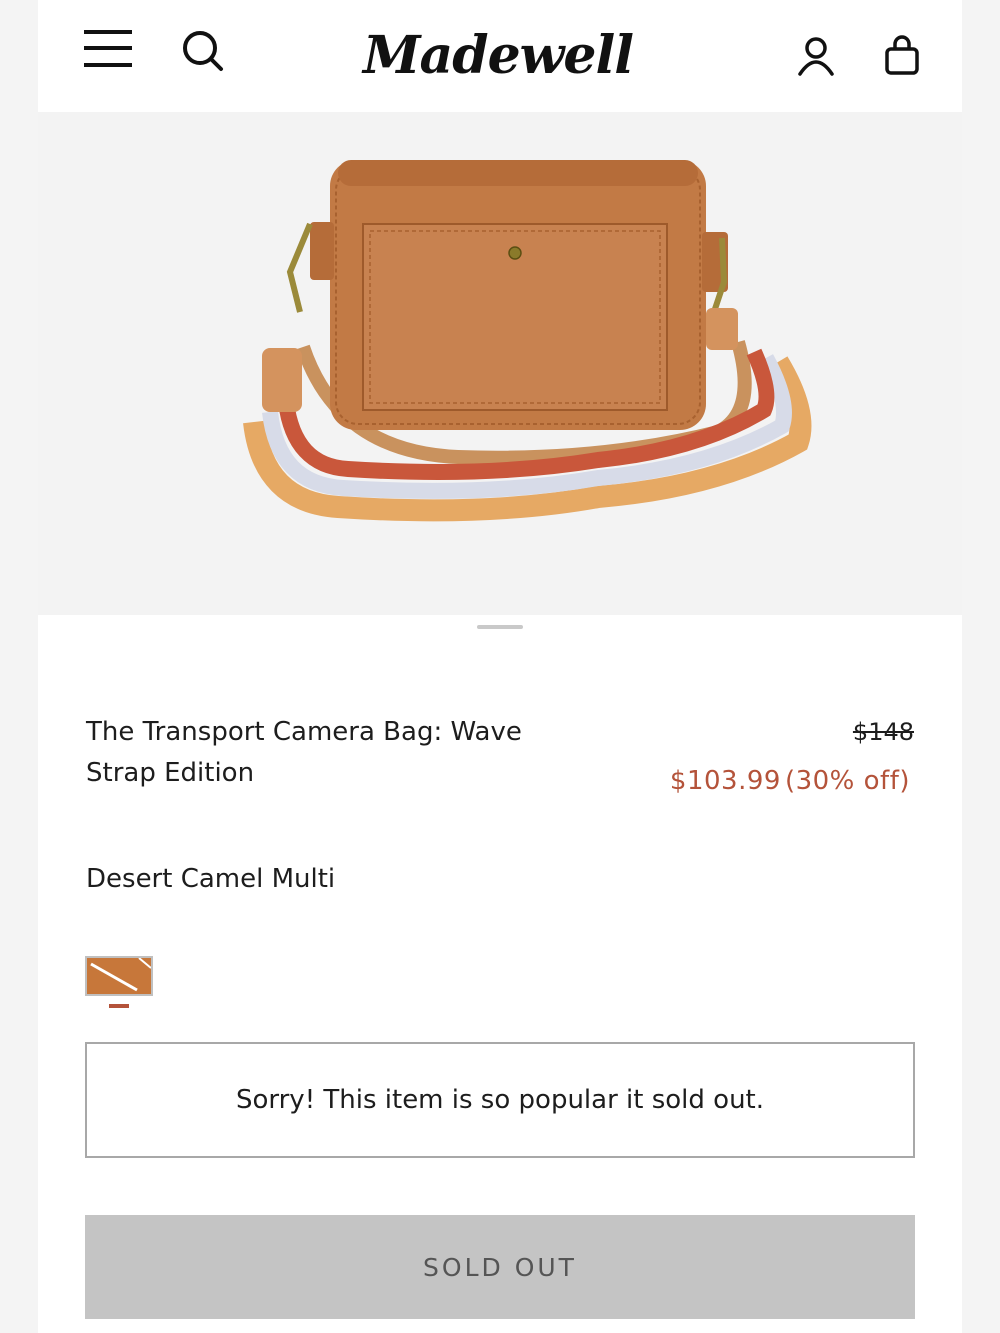 This screenshot has width=1000, height=1333. Describe the element at coordinates (816, 56) in the screenshot. I see `account-icon` at that location.